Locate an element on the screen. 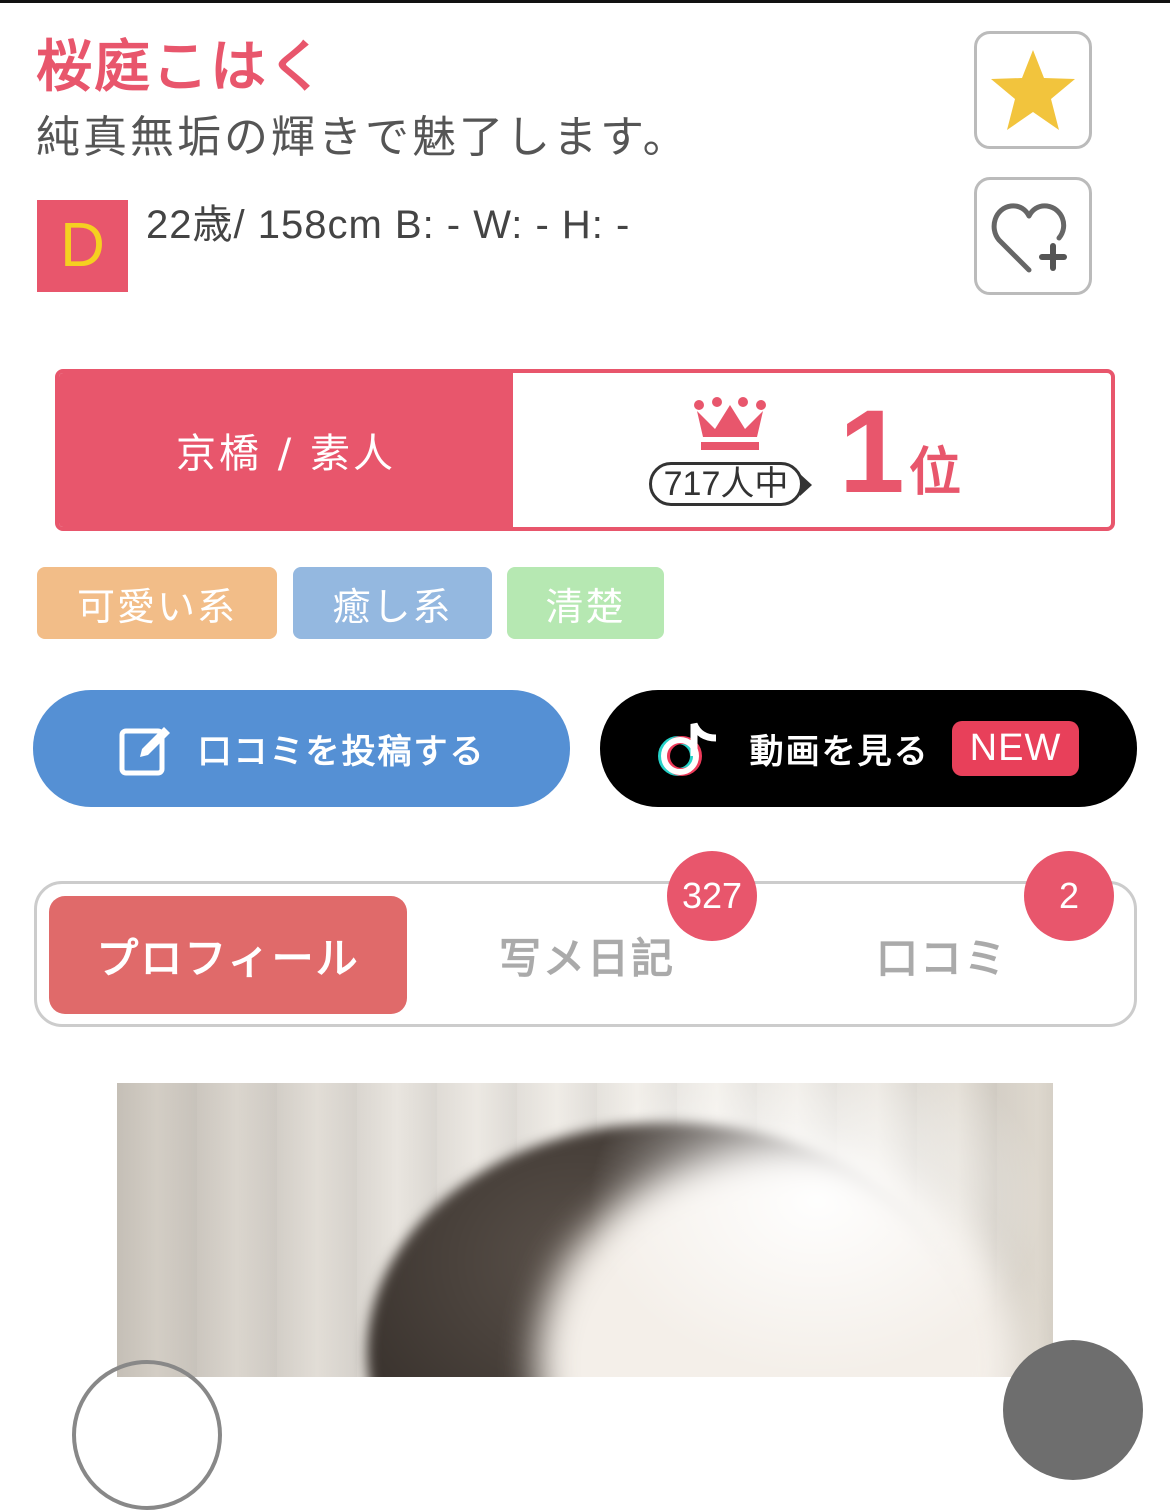 The height and width of the screenshot is (1510, 1170). profile-tabs: プロフィール 写メ日記 口コミ is located at coordinates (585, 954).